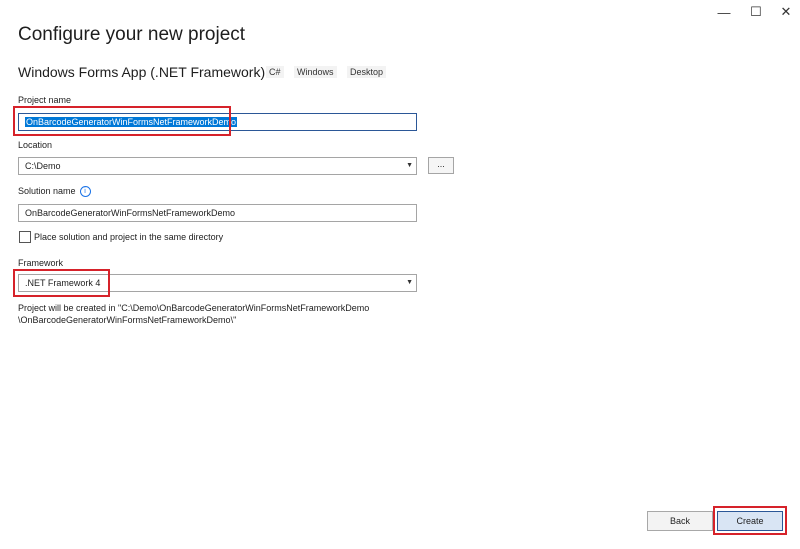  What do you see at coordinates (142, 72) in the screenshot?
I see `template-name: Windows Forms App (.NET Framework)` at bounding box center [142, 72].